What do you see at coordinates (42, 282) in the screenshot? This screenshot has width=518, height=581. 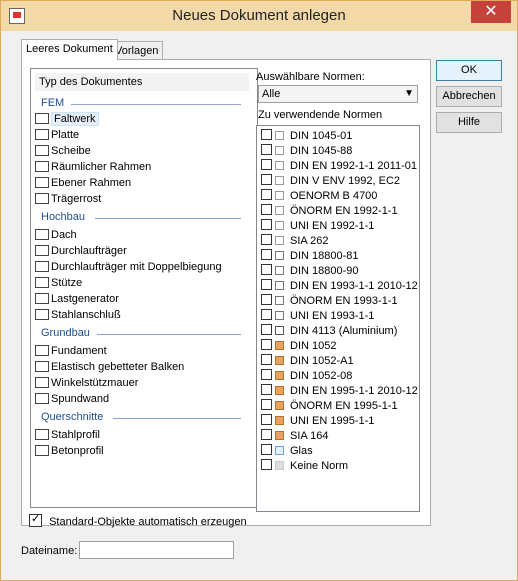 I see `column-icon` at bounding box center [42, 282].